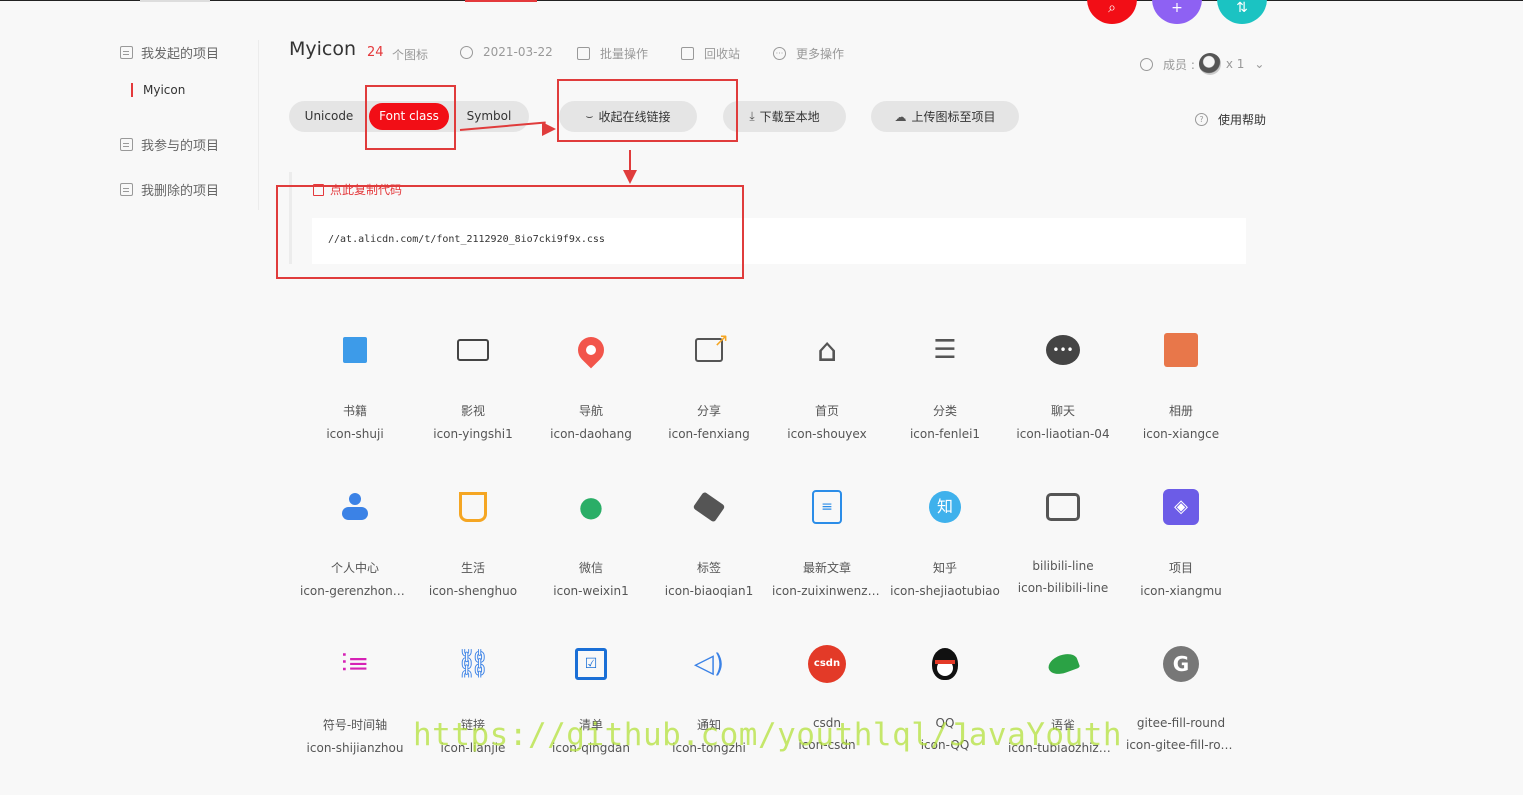 Image resolution: width=1523 pixels, height=795 pixels. I want to click on icon-card: ◁) 通知 icon-tongzhi, so click(709, 700).